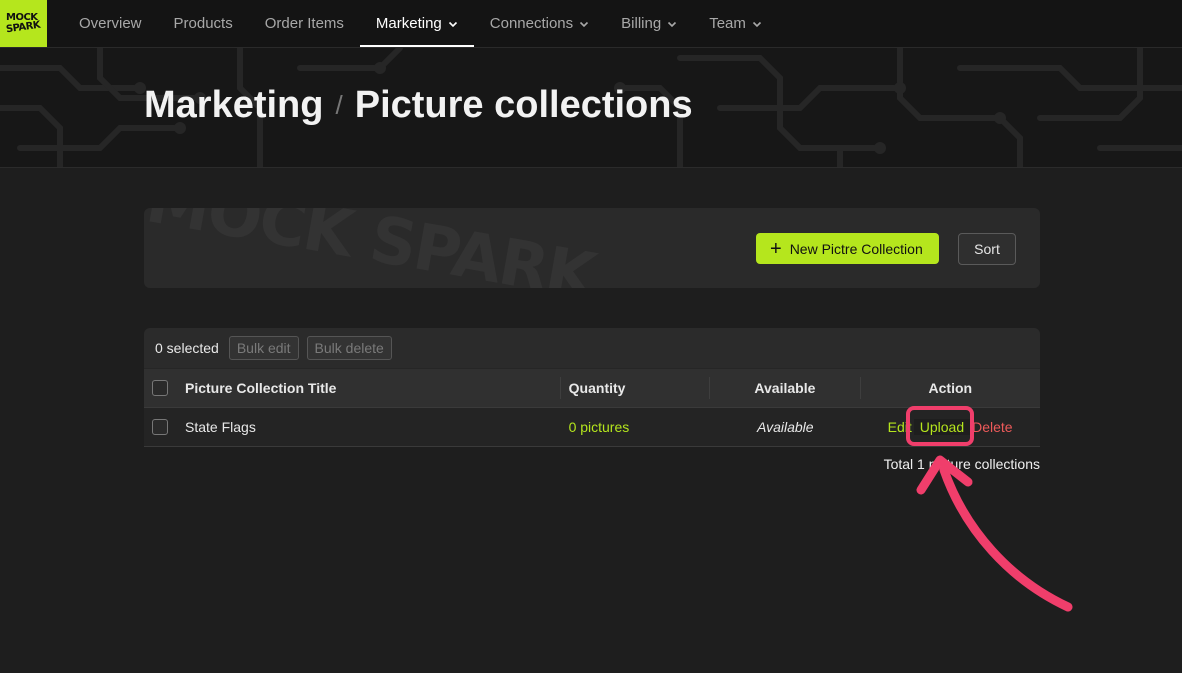 The height and width of the screenshot is (673, 1182). I want to click on new-collection-label: New Pictre Collection, so click(856, 248).